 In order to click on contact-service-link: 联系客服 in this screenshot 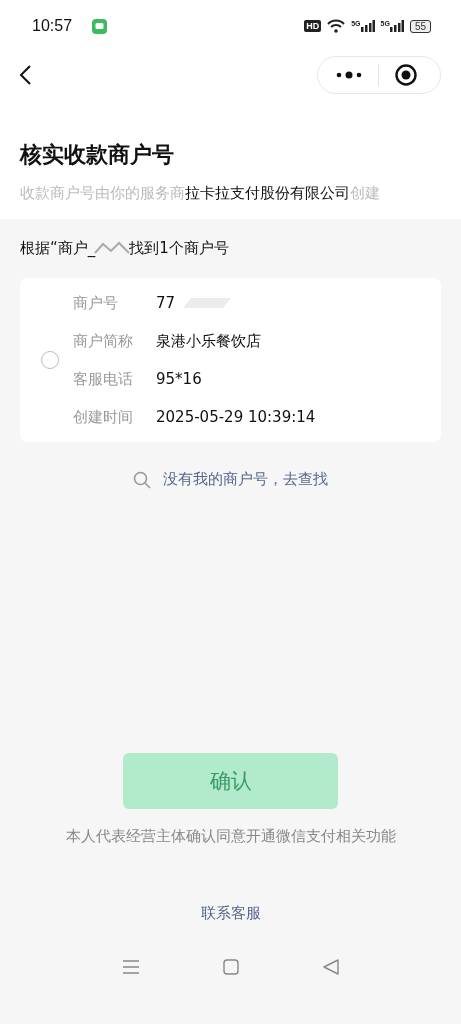, I will do `click(230, 913)`.